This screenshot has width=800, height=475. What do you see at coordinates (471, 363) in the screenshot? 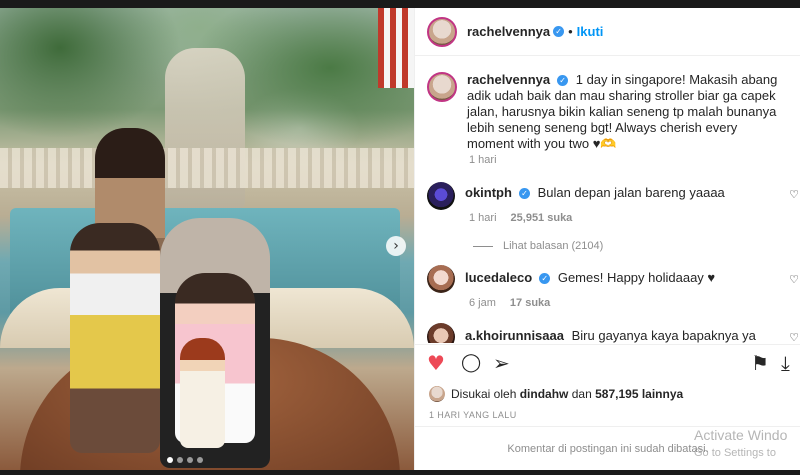
I see `comment-icon: ◯` at bounding box center [471, 363].